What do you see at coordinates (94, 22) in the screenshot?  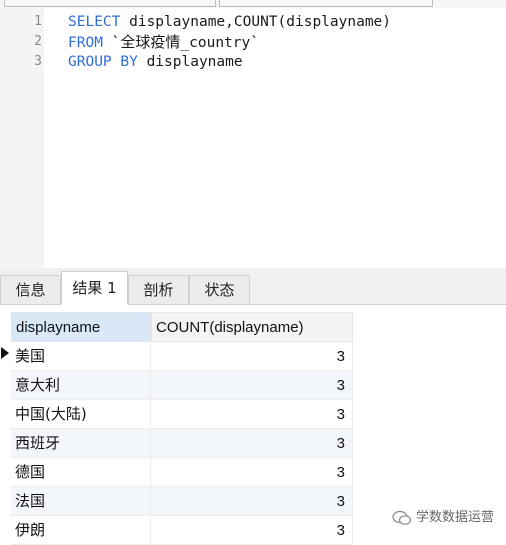 I see `sql-keyword: SELECT` at bounding box center [94, 22].